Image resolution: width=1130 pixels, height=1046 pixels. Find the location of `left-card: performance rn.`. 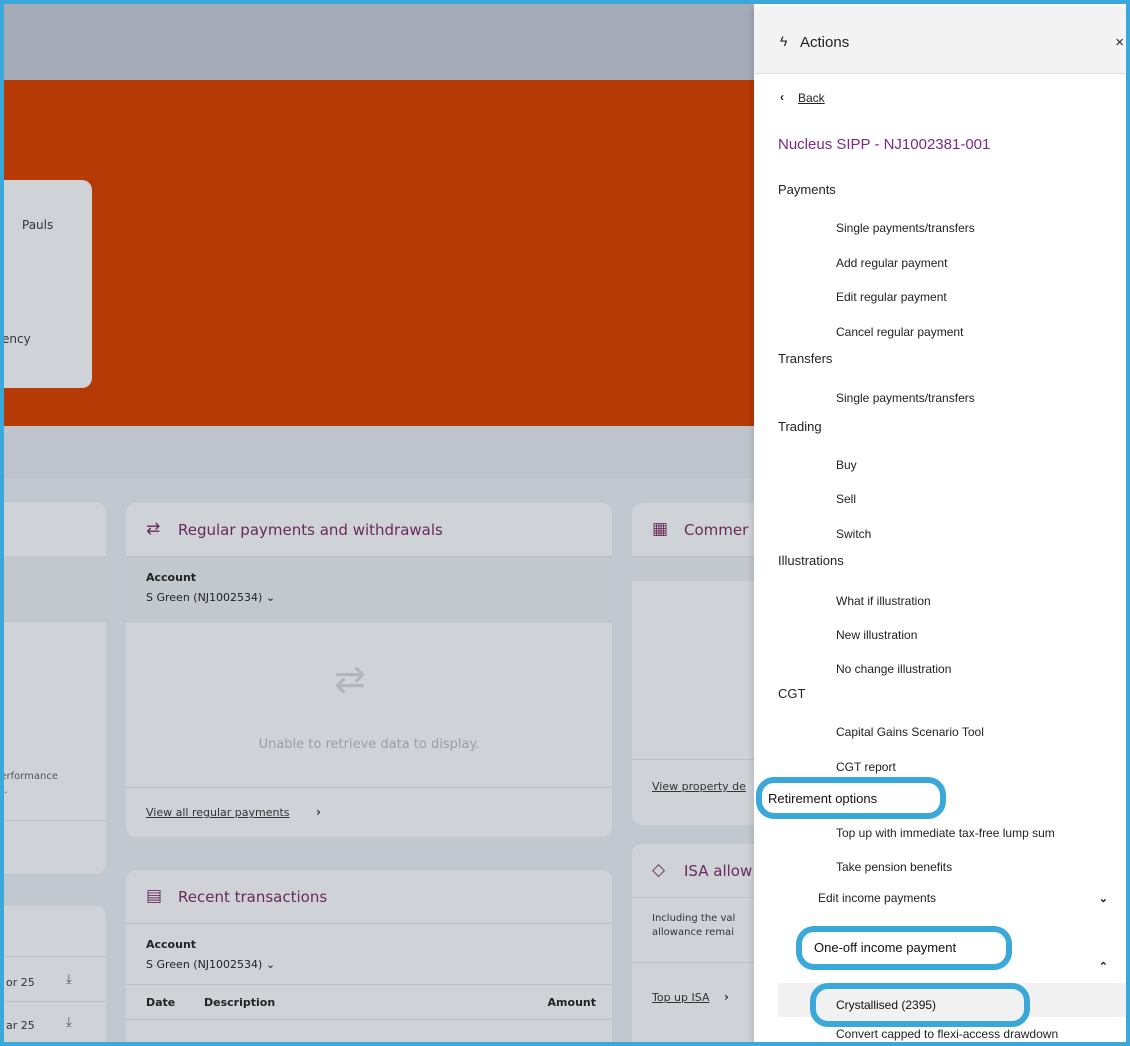

left-card: performance rn. is located at coordinates (55, 688).